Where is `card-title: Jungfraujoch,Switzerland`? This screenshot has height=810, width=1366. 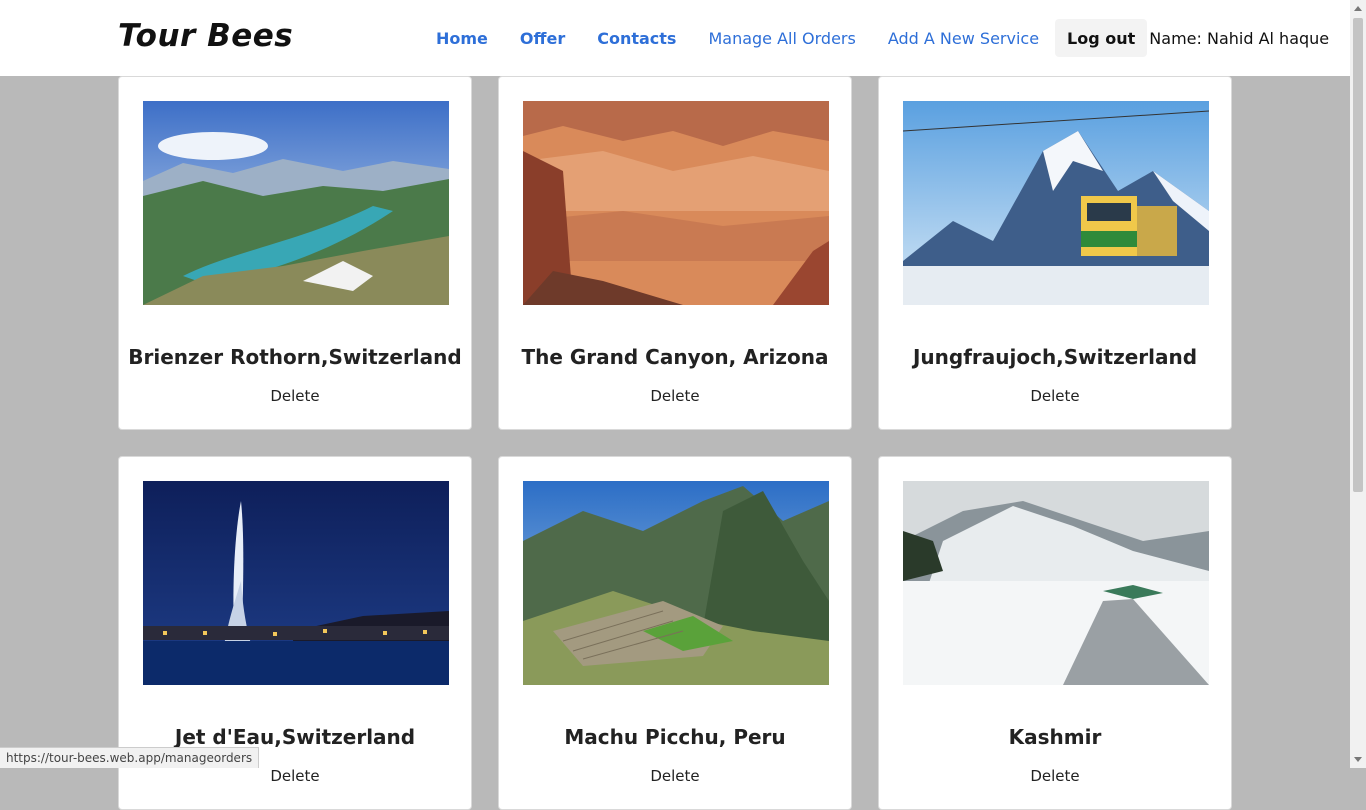 card-title: Jungfraujoch,Switzerland is located at coordinates (1055, 357).